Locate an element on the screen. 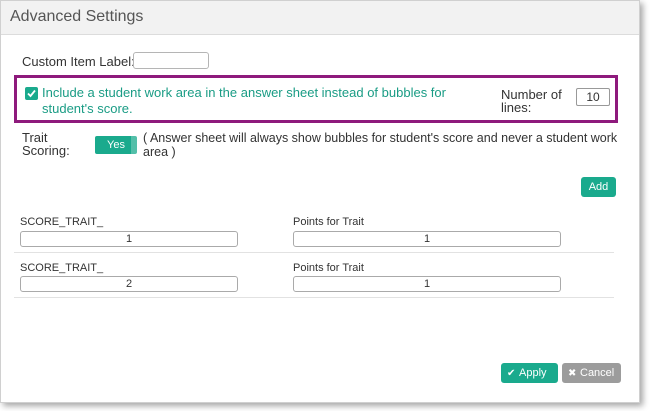  cancel-label: Cancel is located at coordinates (597, 373).